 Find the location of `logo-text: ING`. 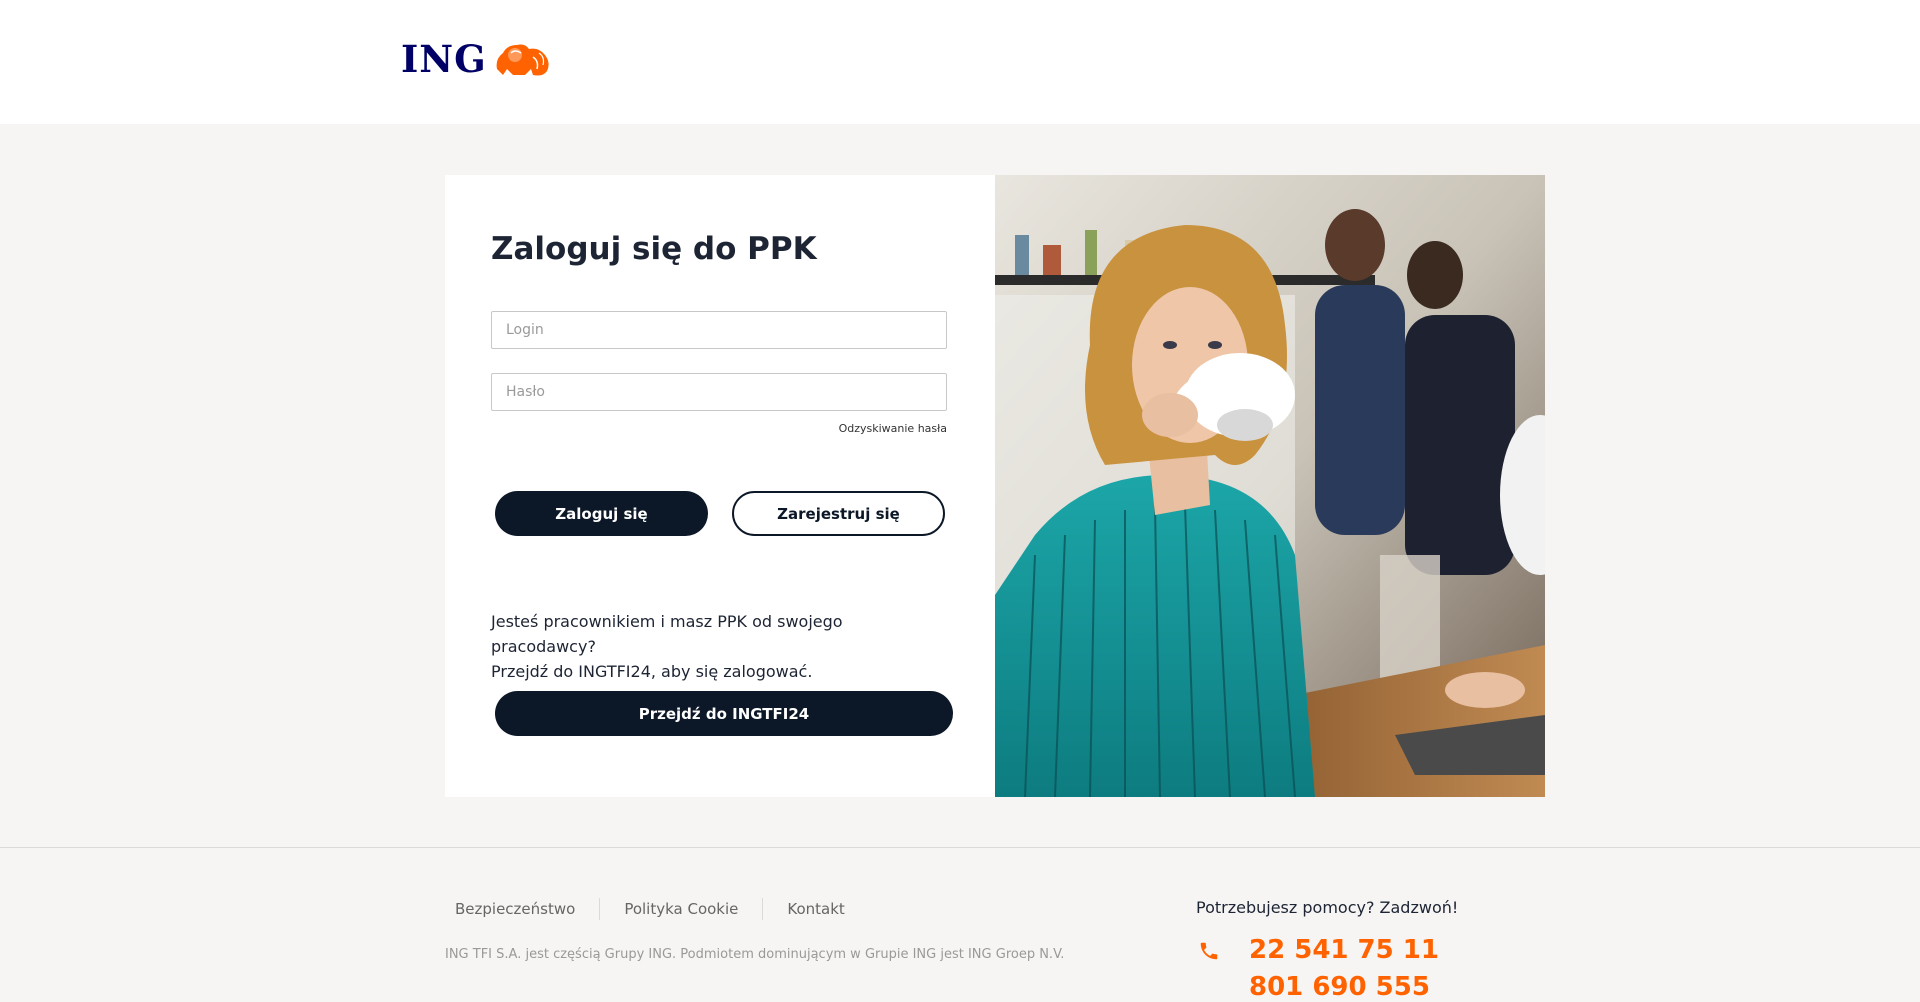

logo-text: ING is located at coordinates (444, 59).